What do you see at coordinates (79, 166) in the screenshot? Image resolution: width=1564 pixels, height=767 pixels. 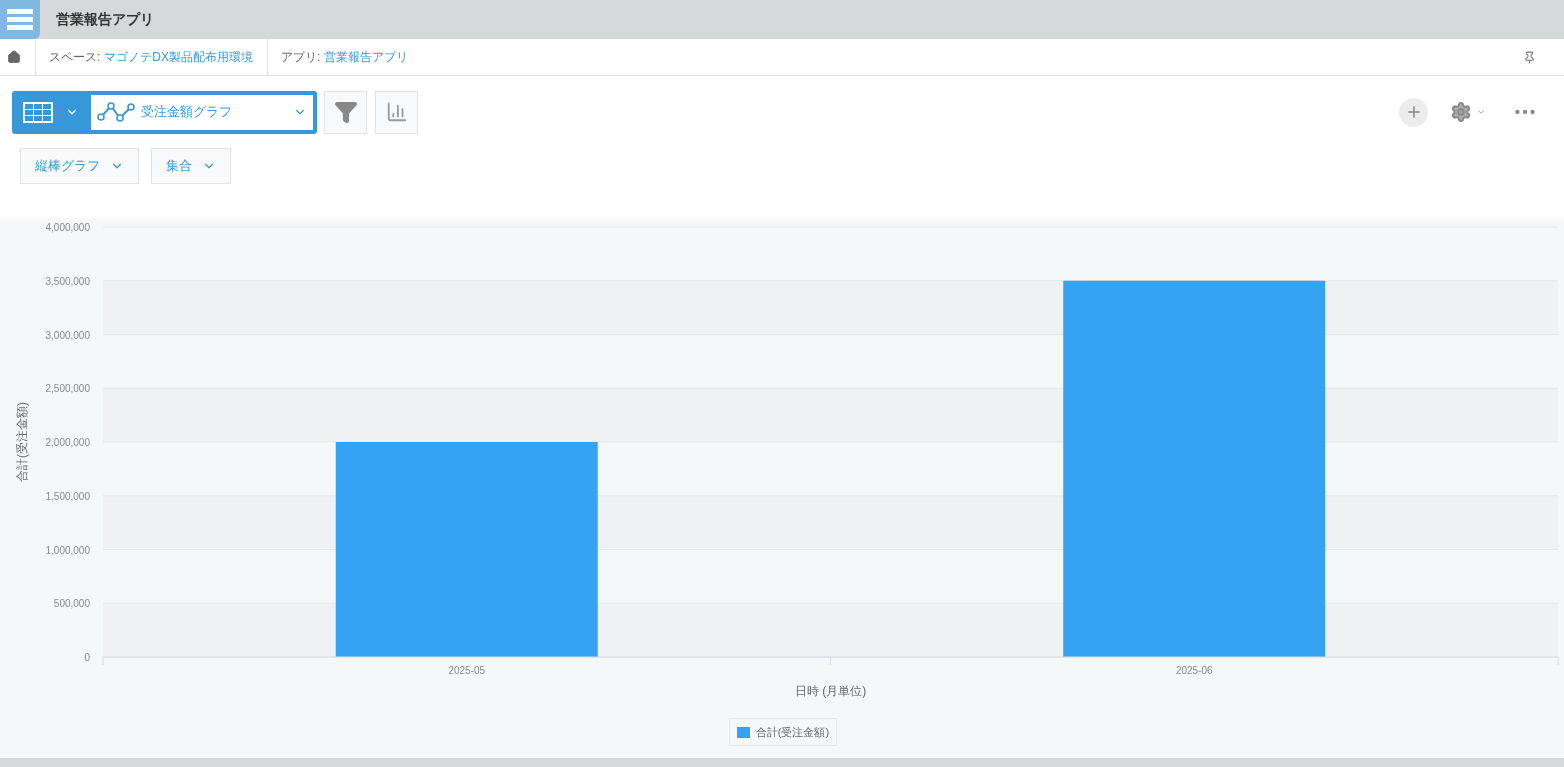 I see `option-dropdown: 縦棒グラフ` at bounding box center [79, 166].